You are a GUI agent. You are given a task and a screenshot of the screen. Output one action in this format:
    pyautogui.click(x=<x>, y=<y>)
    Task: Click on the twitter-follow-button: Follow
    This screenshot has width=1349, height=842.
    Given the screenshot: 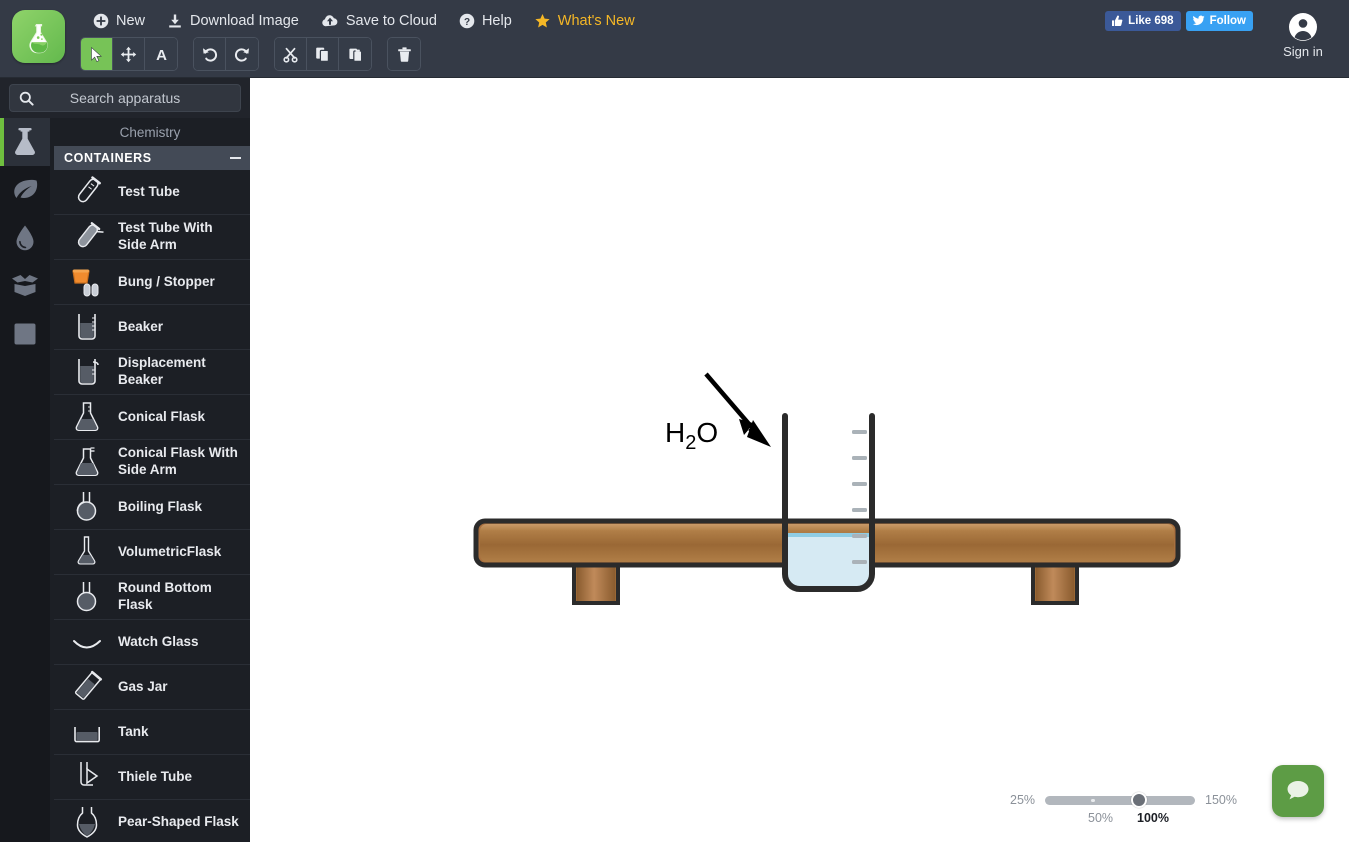 What is the action you would take?
    pyautogui.click(x=1219, y=21)
    